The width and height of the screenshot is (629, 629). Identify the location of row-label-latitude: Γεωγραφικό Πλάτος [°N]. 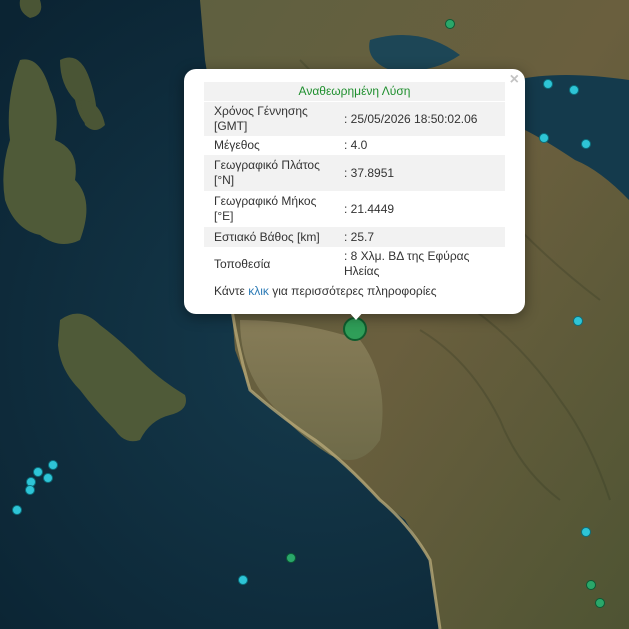
(274, 173).